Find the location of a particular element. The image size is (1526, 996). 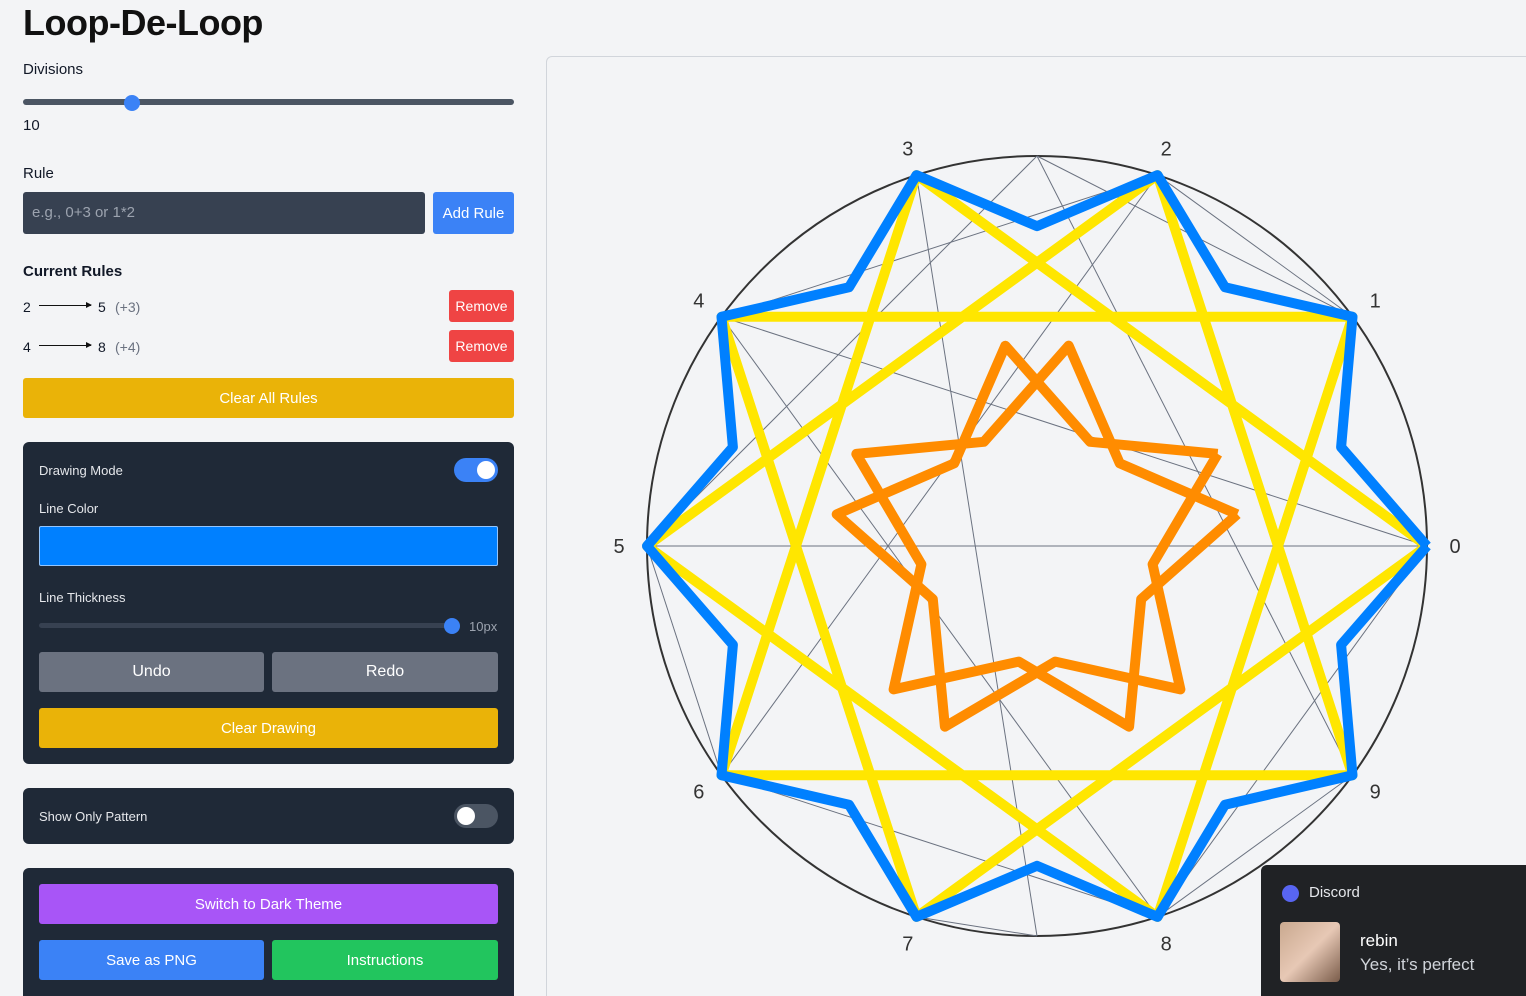

point-label: 9 is located at coordinates (1375, 793).